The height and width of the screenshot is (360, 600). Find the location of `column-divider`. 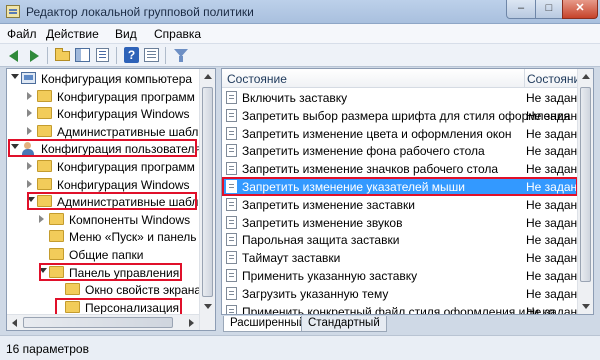

column-divider is located at coordinates (524, 78).